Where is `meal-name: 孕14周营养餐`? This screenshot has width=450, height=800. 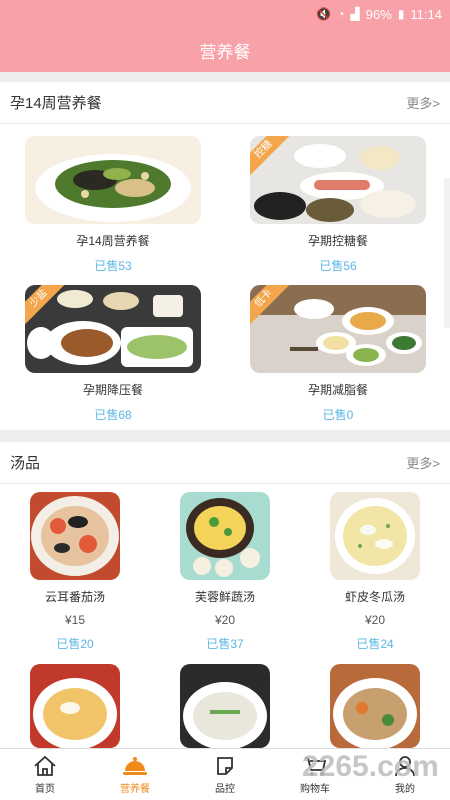
meal-name: 孕14周营养餐 is located at coordinates (113, 241).